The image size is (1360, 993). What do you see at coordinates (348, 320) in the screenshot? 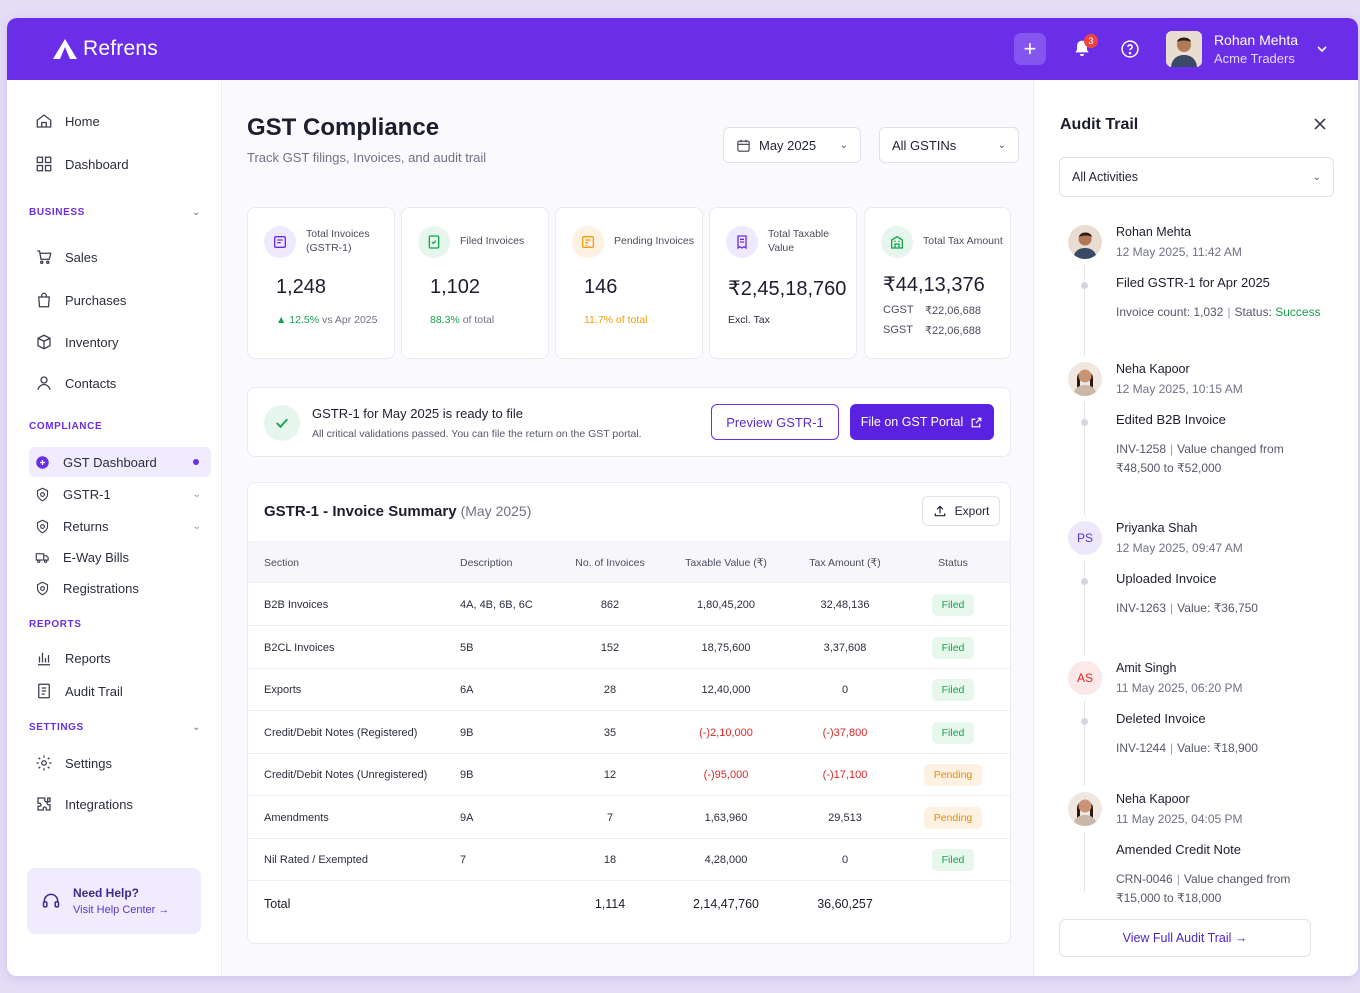
I see `stat-footnote-text: vs Apr 2025` at bounding box center [348, 320].